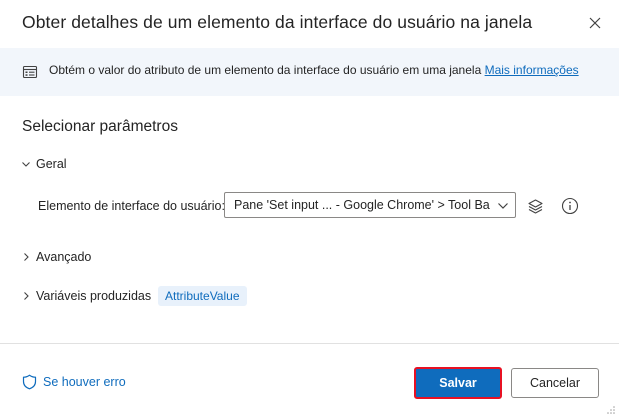 The width and height of the screenshot is (619, 418). Describe the element at coordinates (532, 70) in the screenshot. I see `more-info-link: Mais informações` at that location.